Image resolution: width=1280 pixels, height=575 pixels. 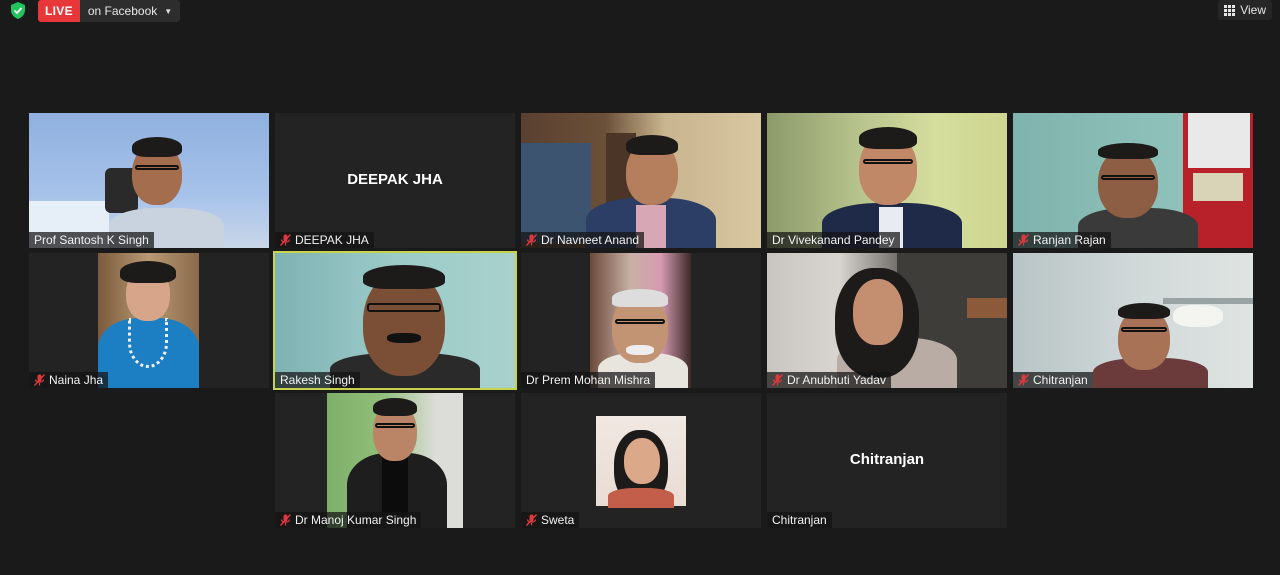 I want to click on participant-name-bar: Dr Navneet Anand, so click(x=583, y=240).